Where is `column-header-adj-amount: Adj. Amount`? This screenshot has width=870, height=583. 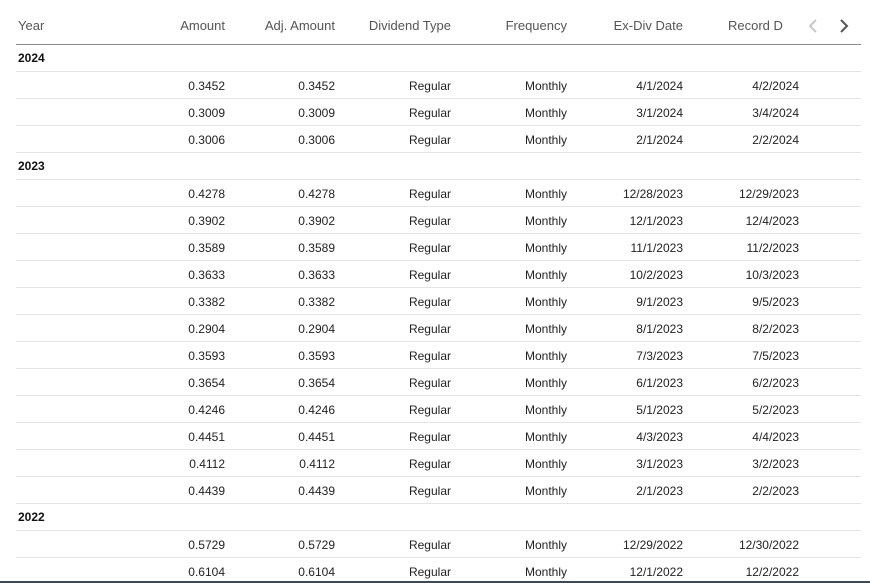 column-header-adj-amount: Adj. Amount is located at coordinates (300, 25).